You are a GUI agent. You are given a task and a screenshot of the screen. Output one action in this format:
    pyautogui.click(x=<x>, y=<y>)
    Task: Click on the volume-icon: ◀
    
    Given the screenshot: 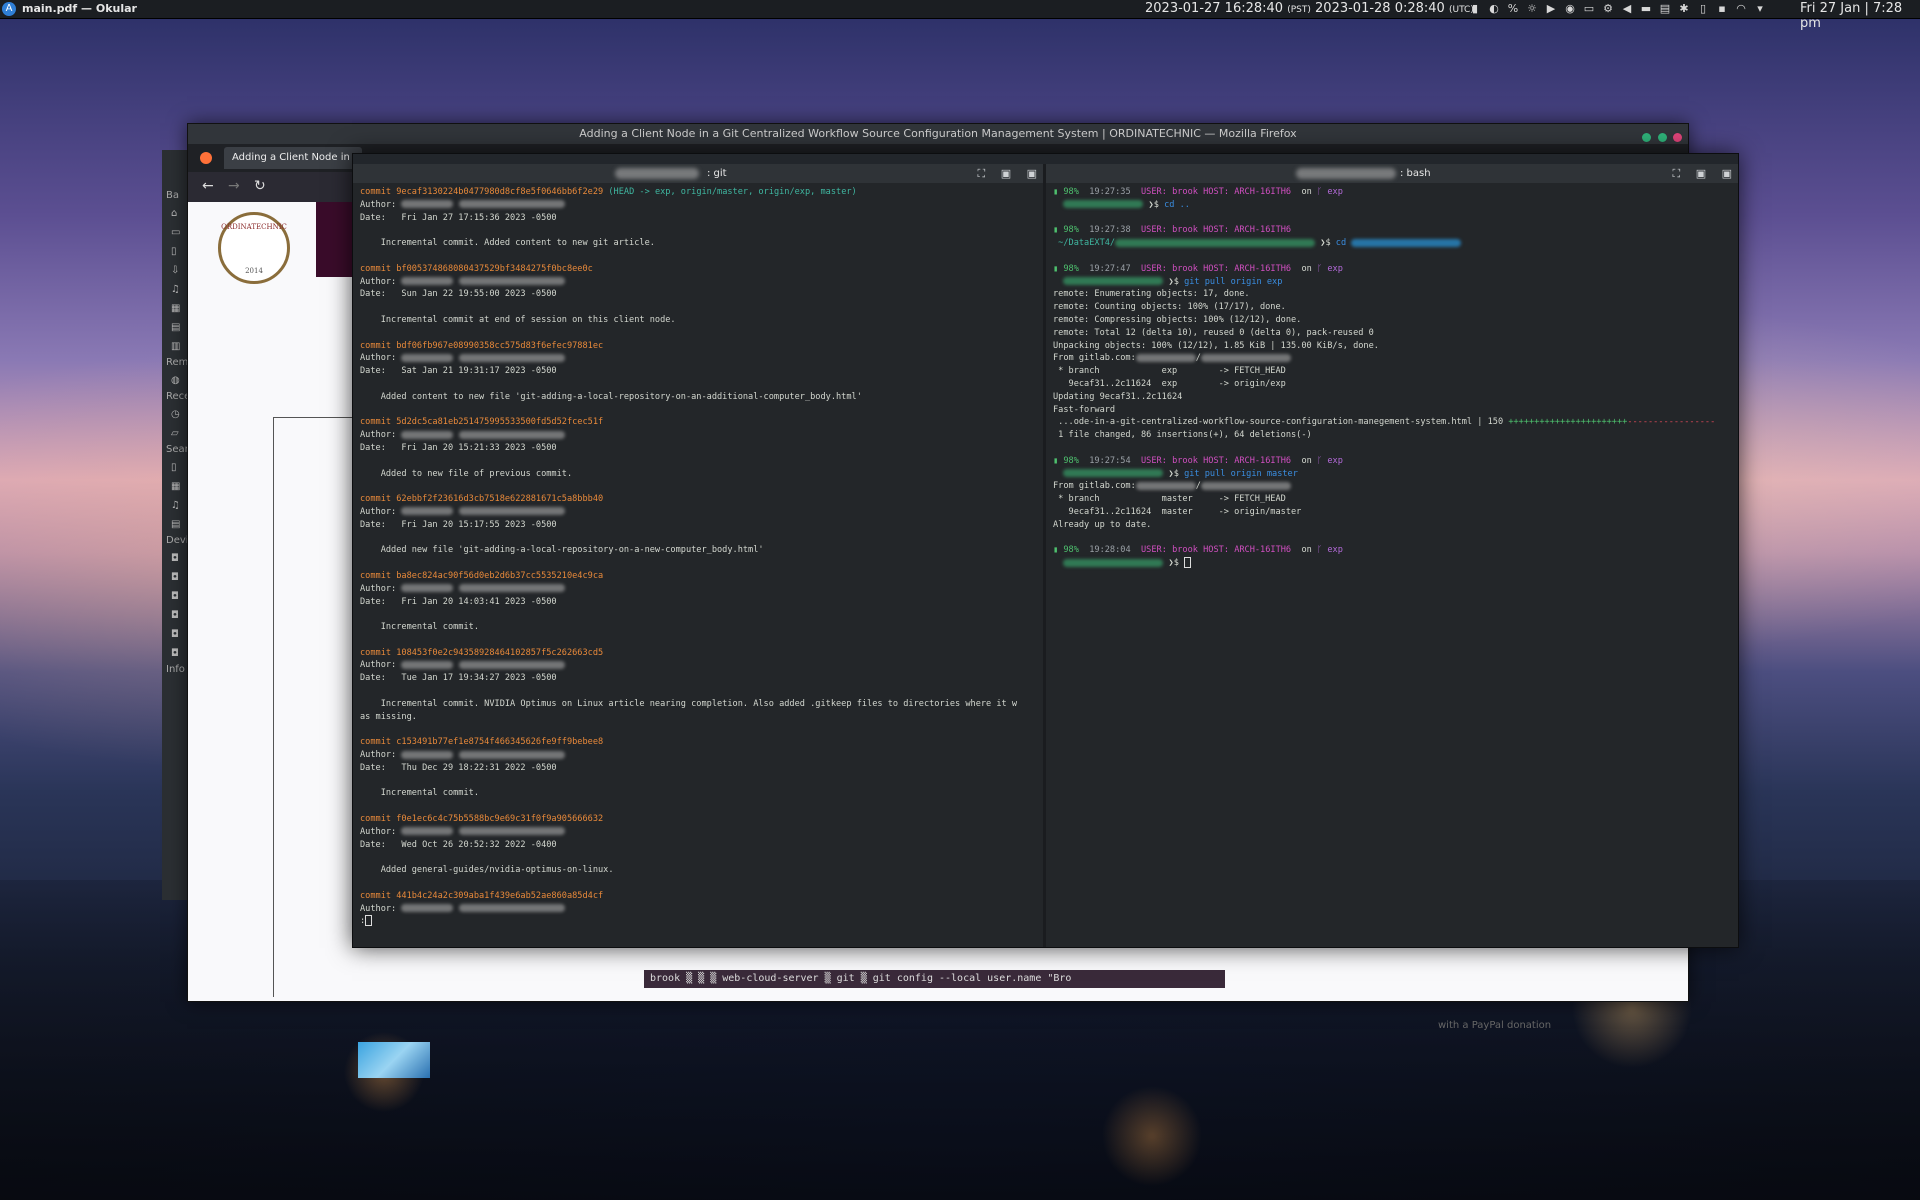 What is the action you would take?
    pyautogui.click(x=1627, y=8)
    